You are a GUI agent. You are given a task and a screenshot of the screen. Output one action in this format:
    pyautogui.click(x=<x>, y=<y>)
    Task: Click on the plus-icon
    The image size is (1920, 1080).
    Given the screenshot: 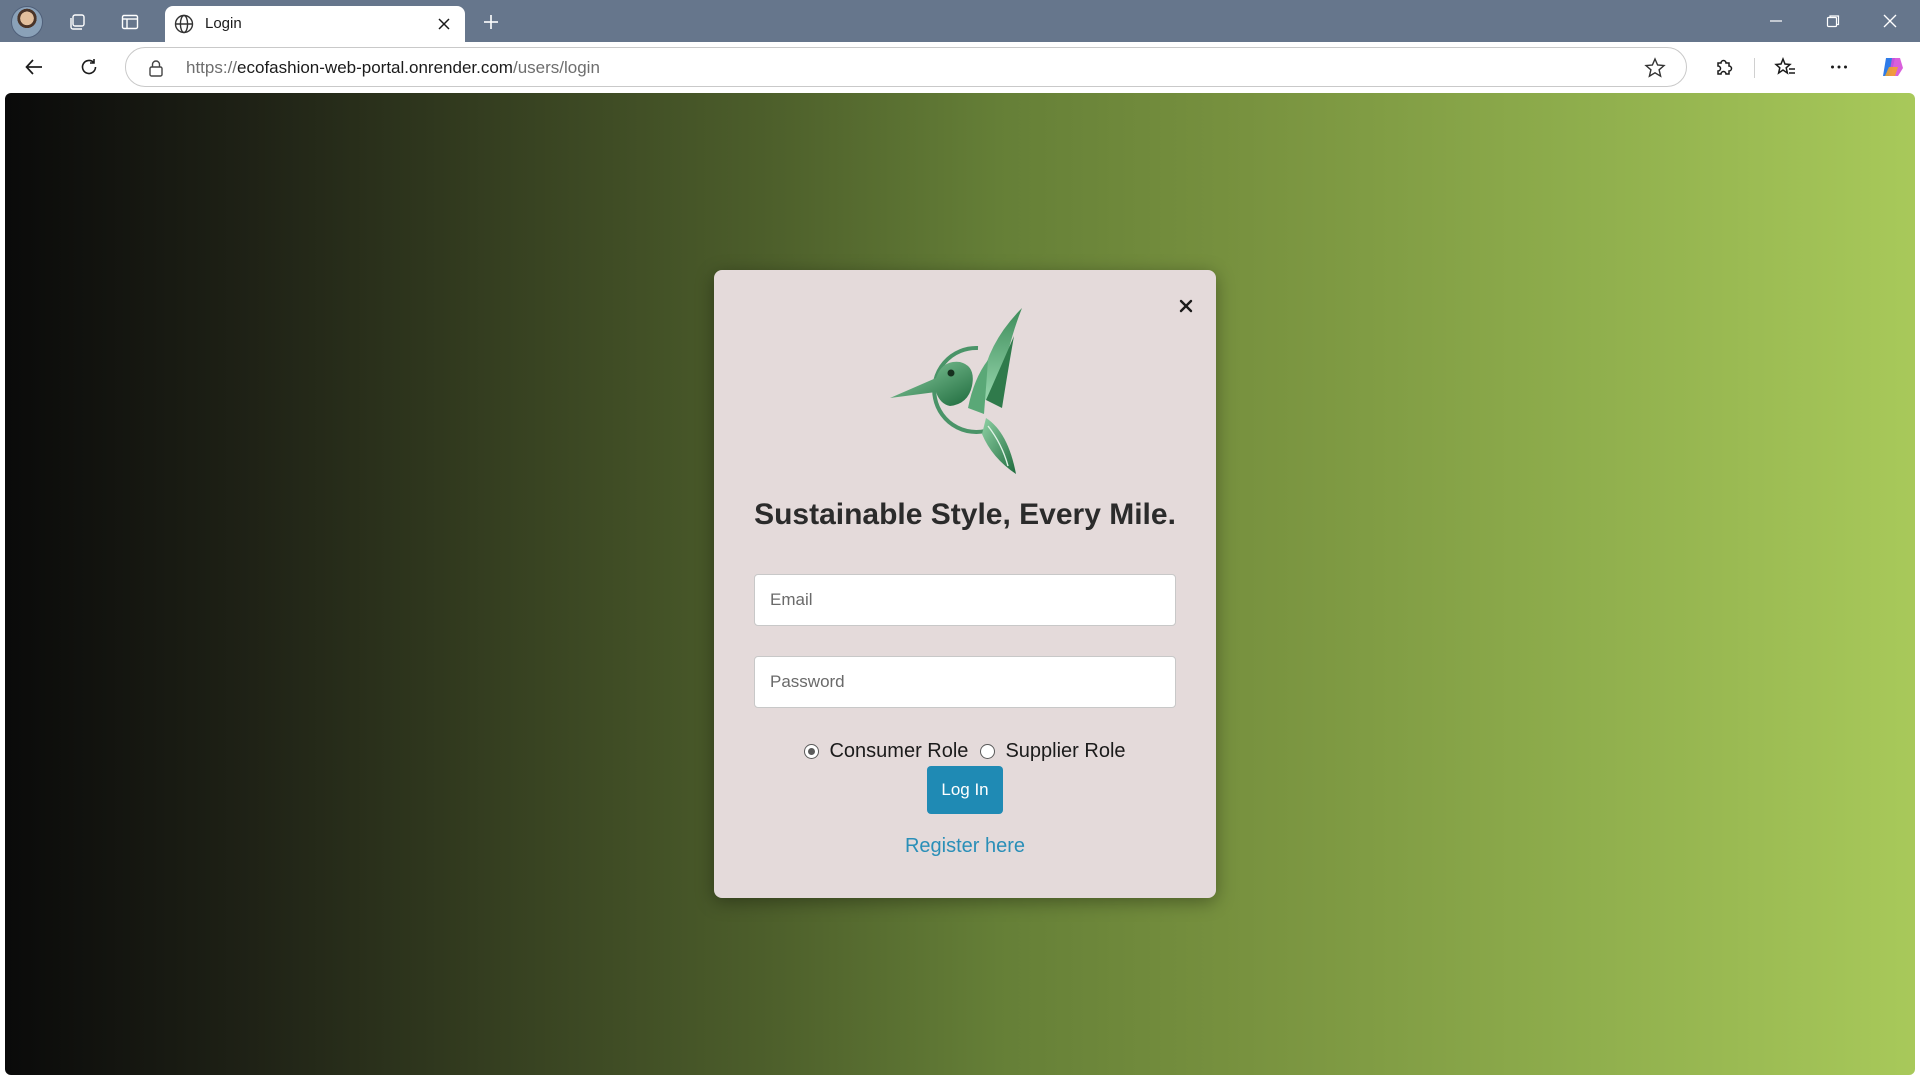 What is the action you would take?
    pyautogui.click(x=491, y=22)
    